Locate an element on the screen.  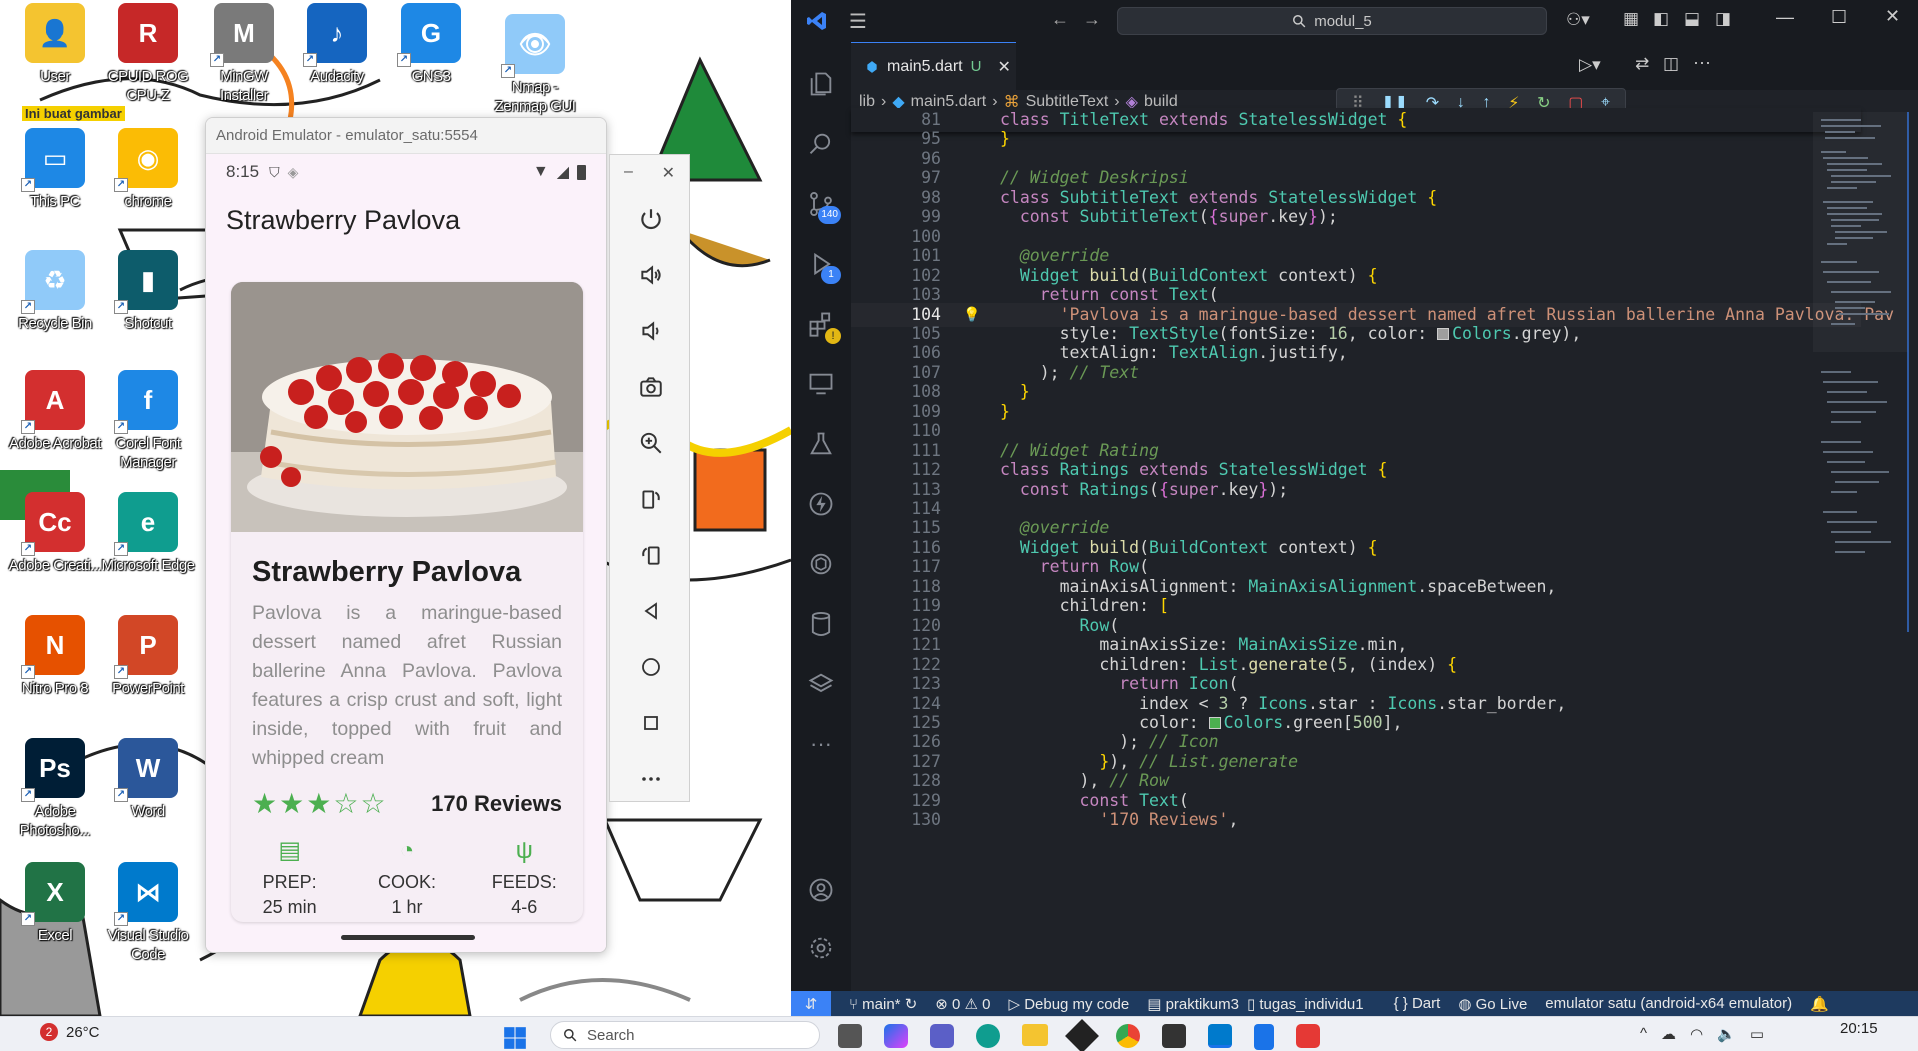
debug-status: ▷ Debug my code is located at coordinates (1068, 1004).